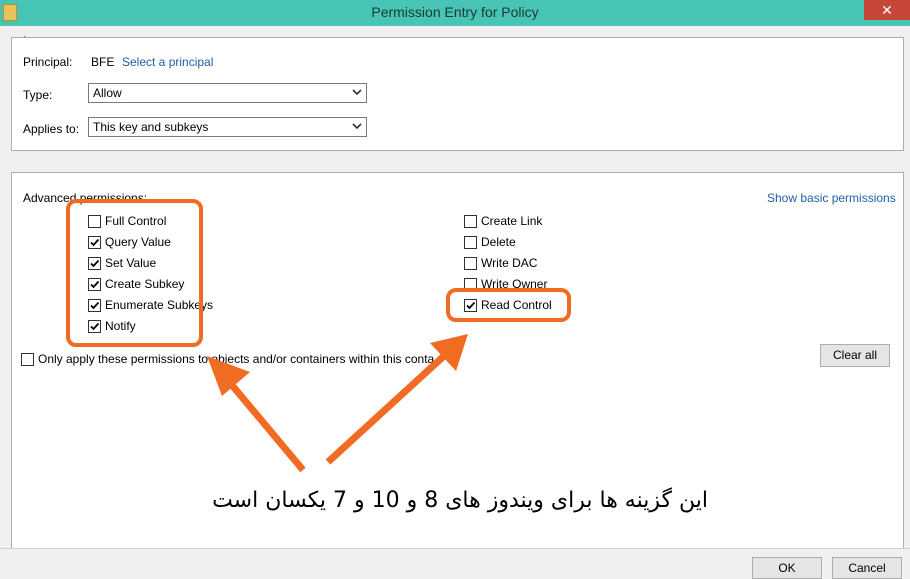 This screenshot has height=579, width=910. I want to click on ok-button: OK, so click(787, 568).